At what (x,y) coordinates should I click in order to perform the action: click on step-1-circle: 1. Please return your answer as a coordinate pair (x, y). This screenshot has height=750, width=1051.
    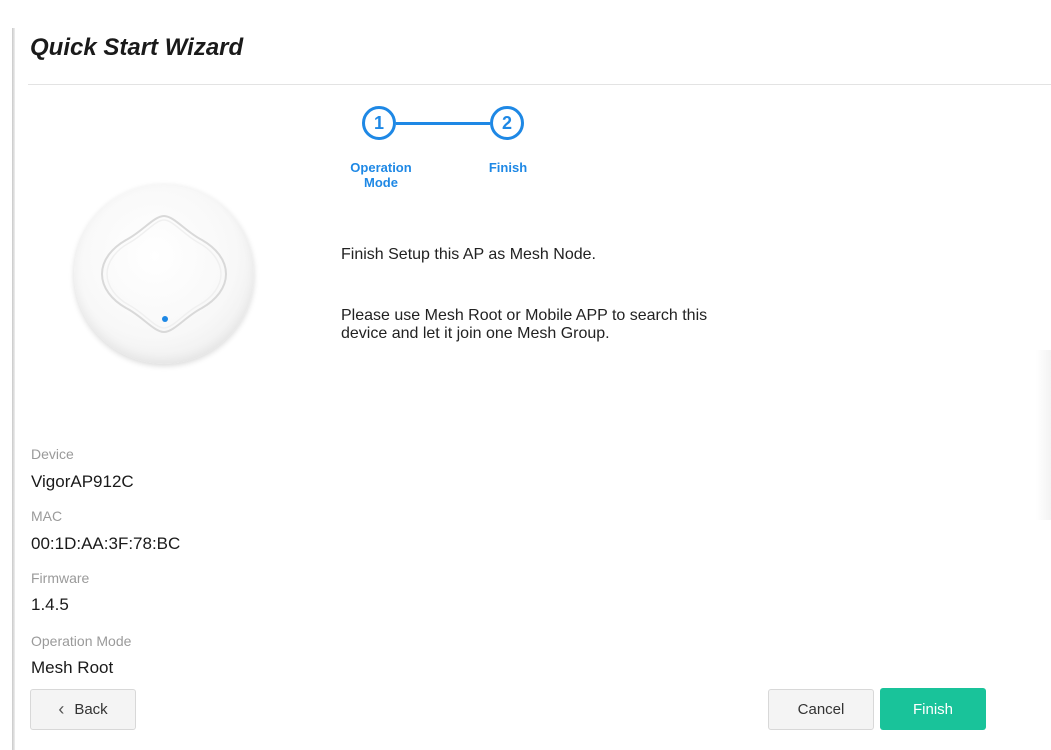
    Looking at the image, I should click on (379, 123).